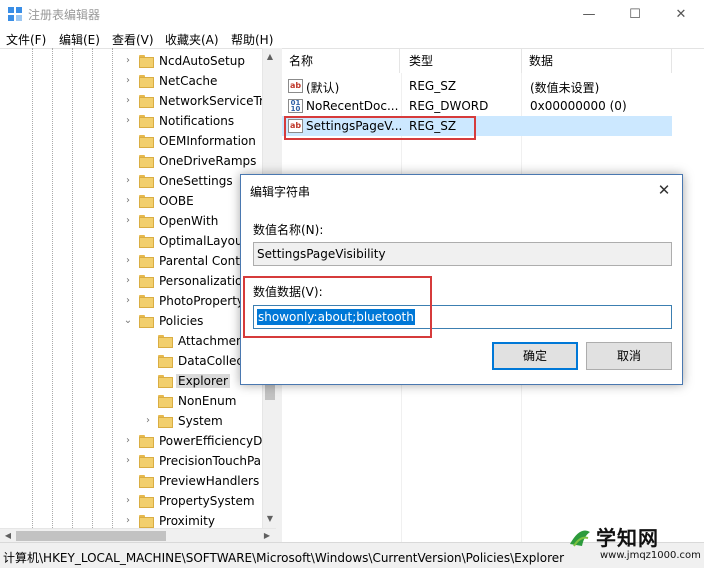 Image resolution: width=704 pixels, height=568 pixels. Describe the element at coordinates (650, 555) in the screenshot. I see `watermark-url: www.jmqz1000.com` at that location.